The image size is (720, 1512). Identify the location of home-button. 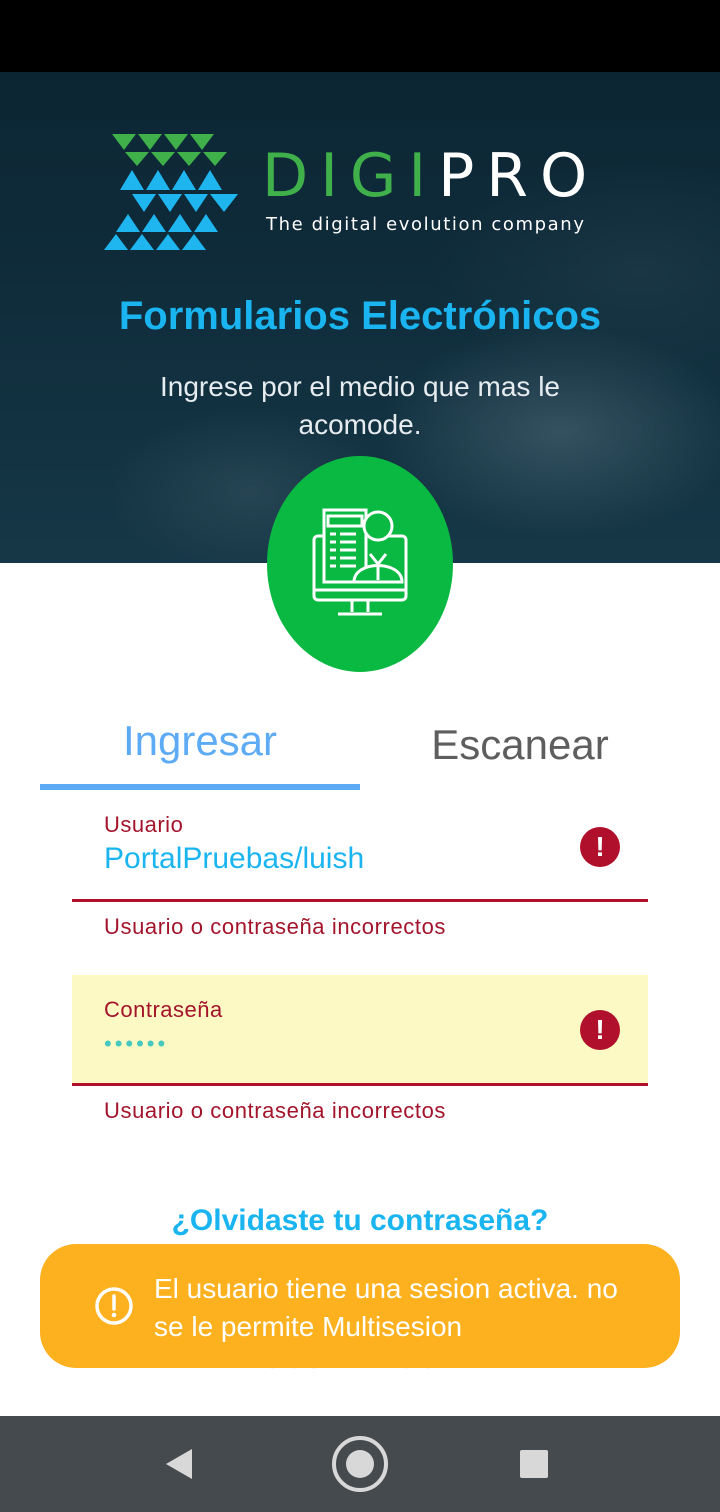
(360, 1464).